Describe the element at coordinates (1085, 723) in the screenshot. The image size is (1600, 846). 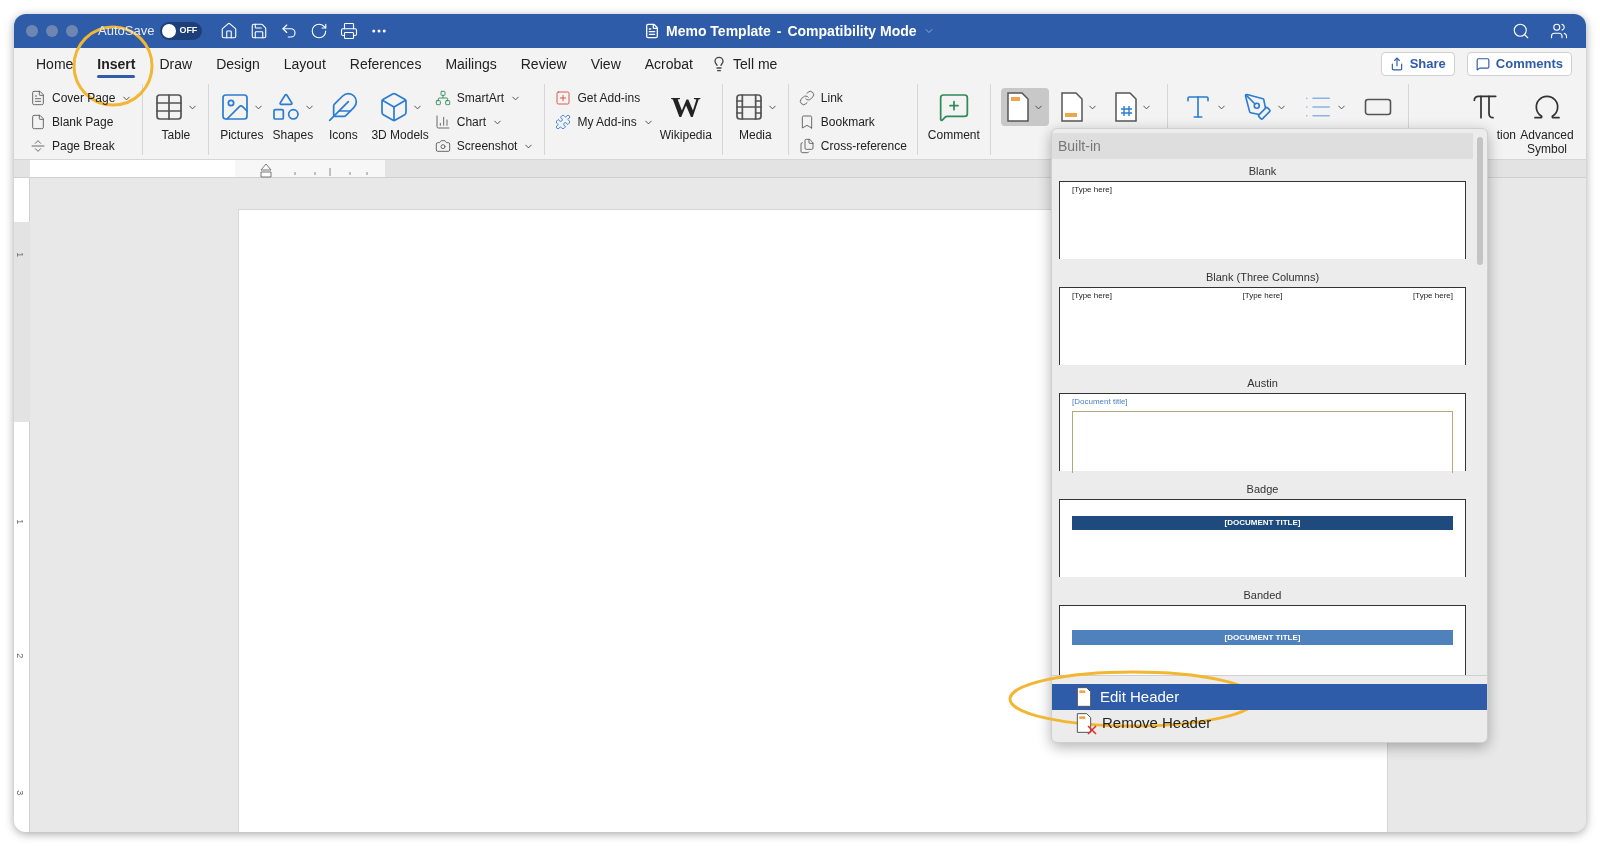
I see `page-delete-icon` at that location.